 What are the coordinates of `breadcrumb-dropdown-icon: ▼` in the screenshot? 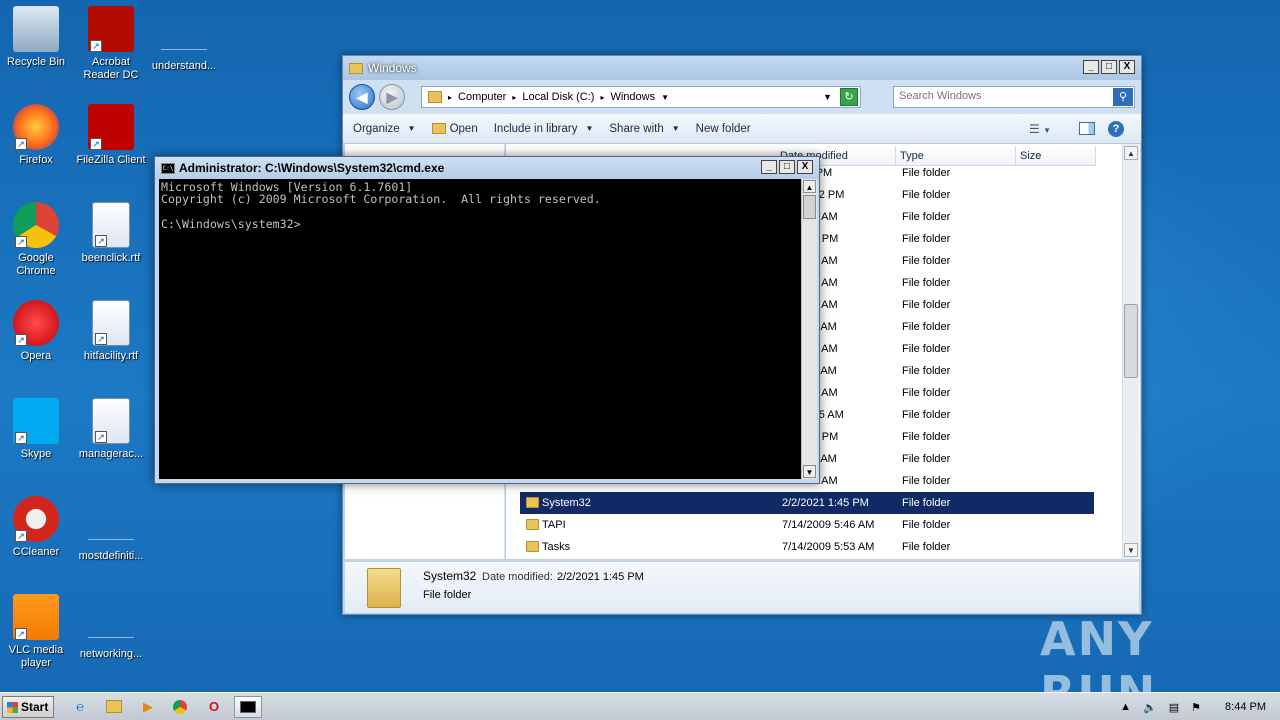 It's located at (665, 97).